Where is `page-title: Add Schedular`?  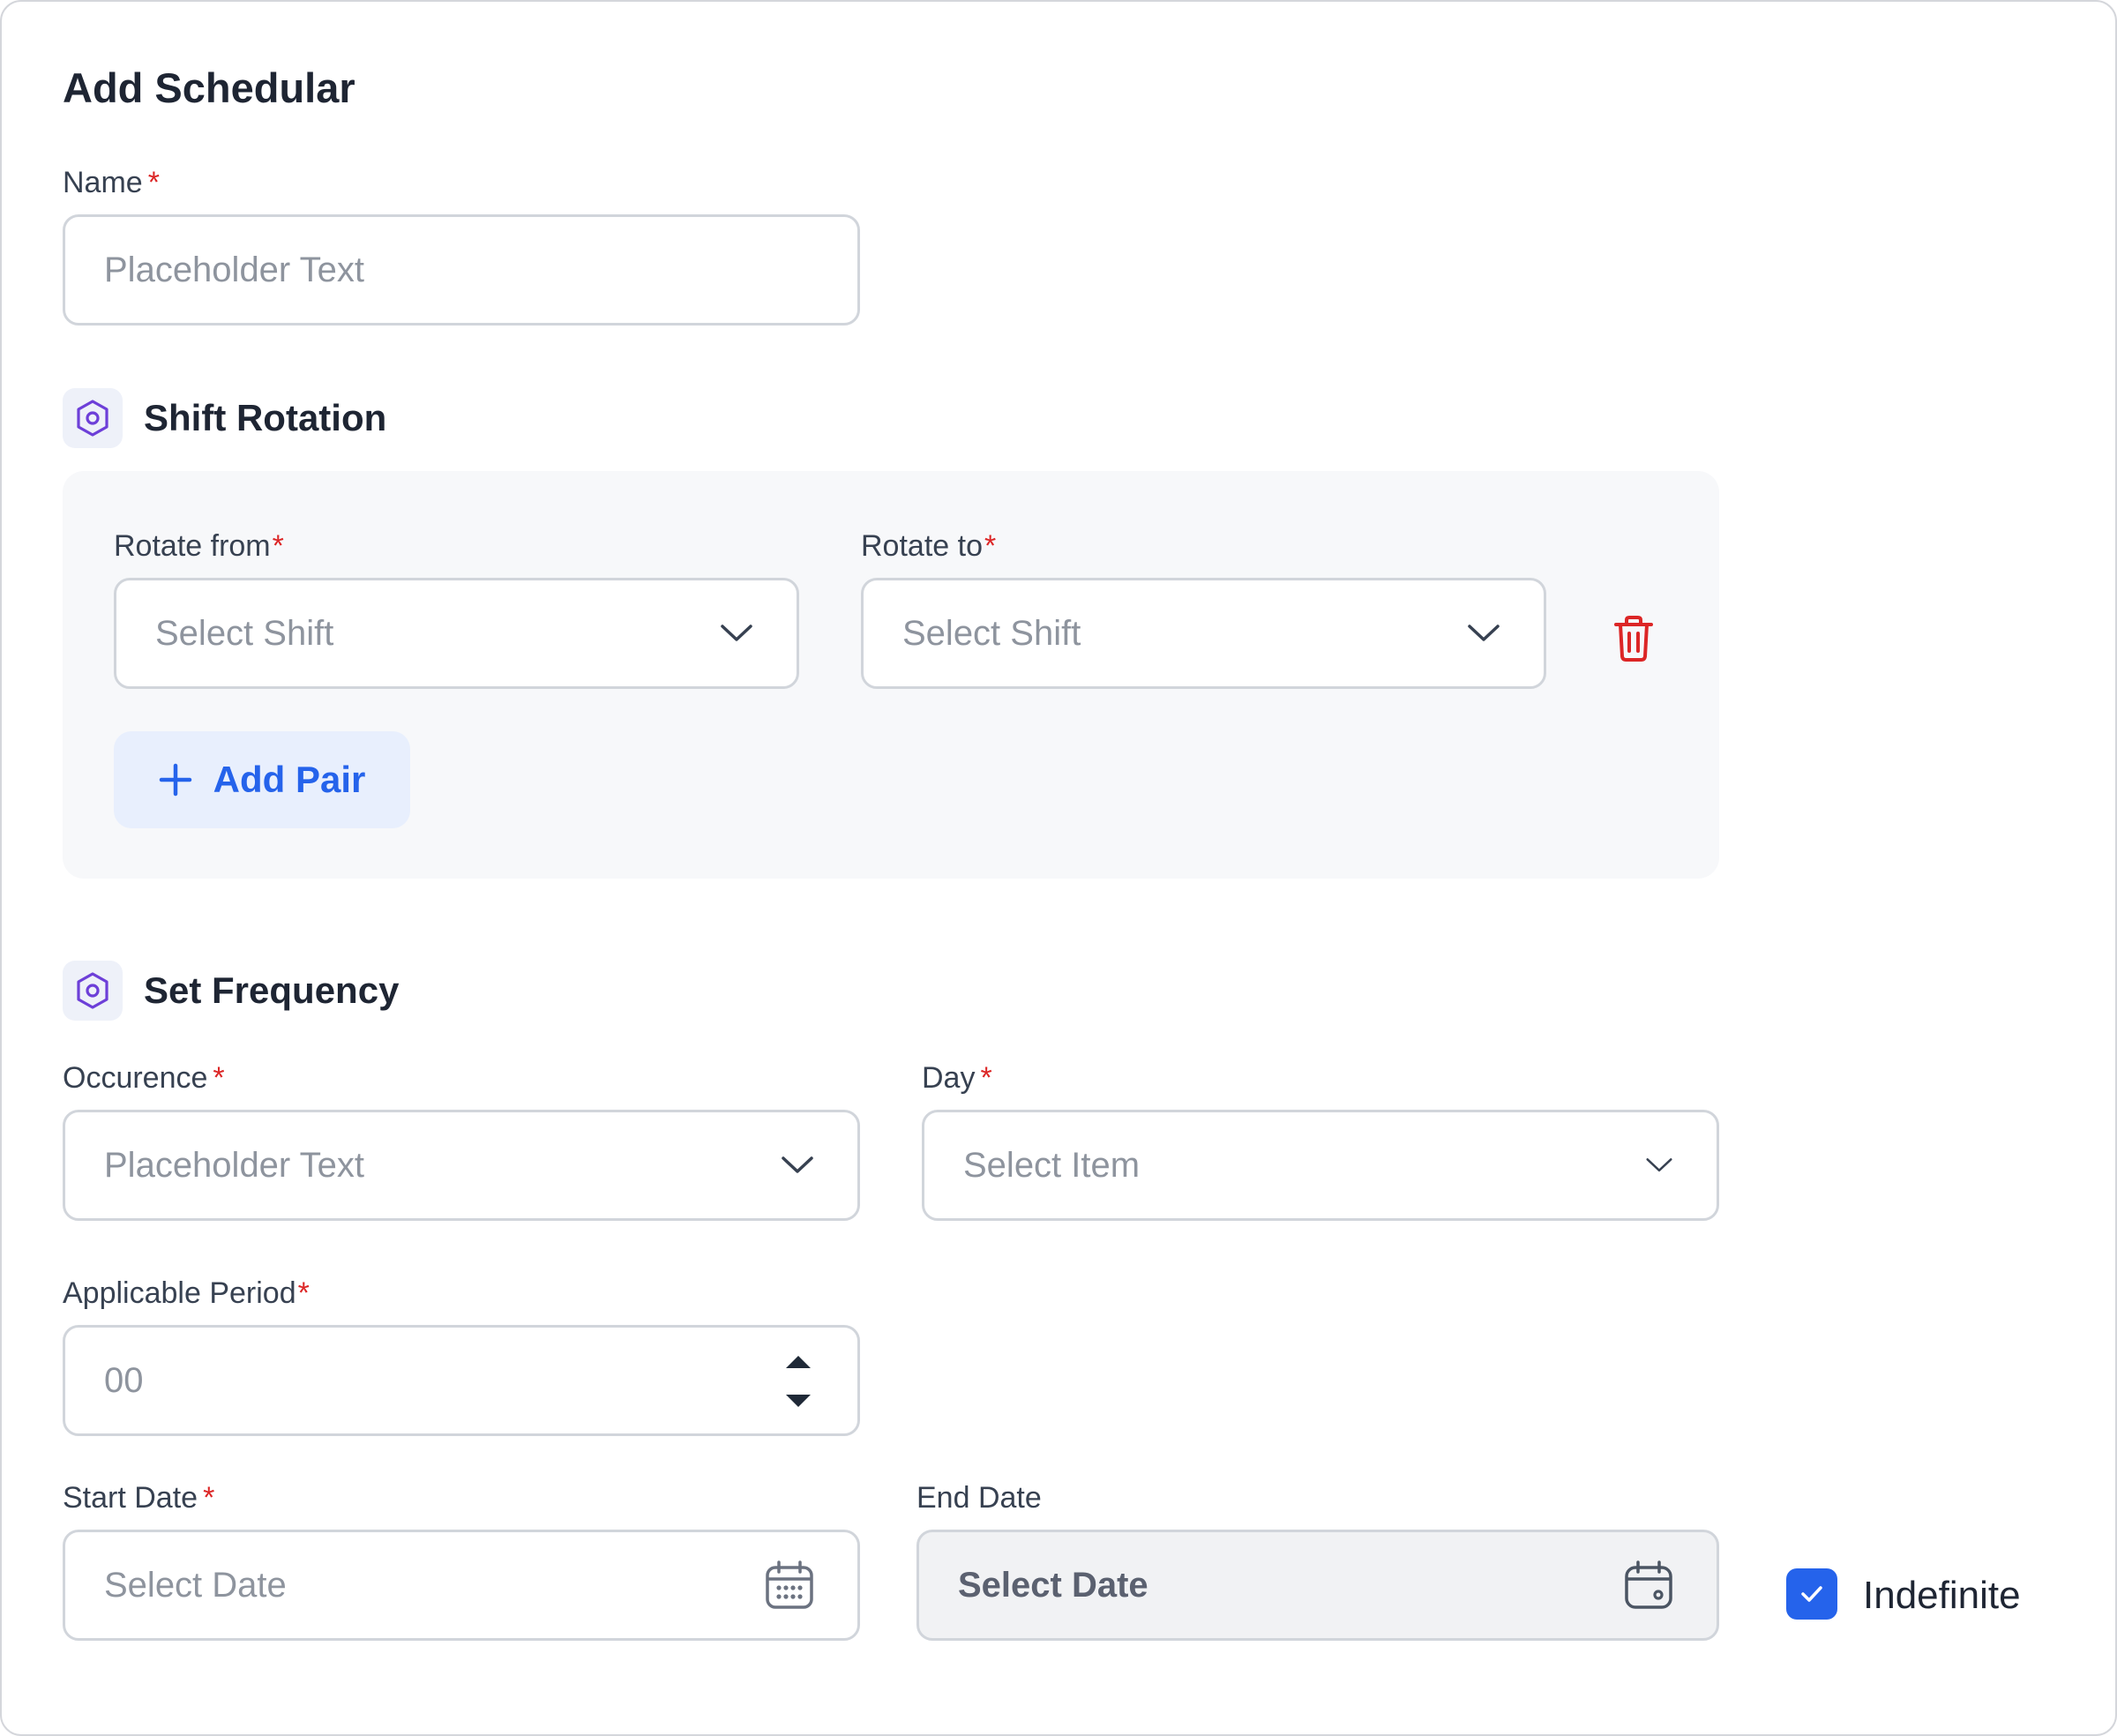
page-title: Add Schedular is located at coordinates (209, 87).